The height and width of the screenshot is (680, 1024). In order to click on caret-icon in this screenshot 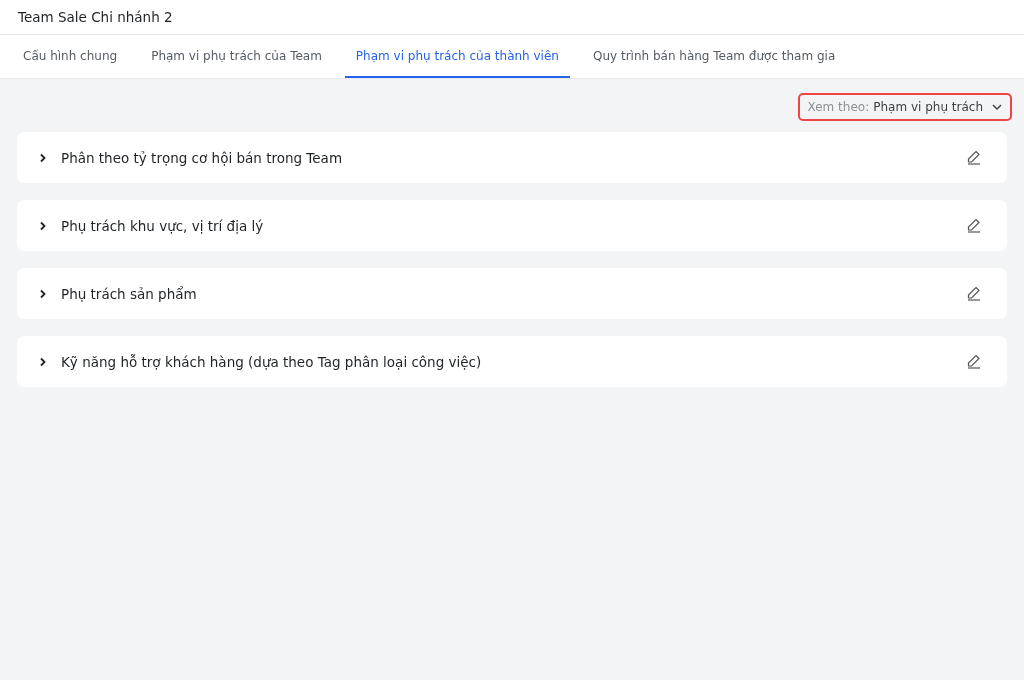, I will do `click(997, 107)`.